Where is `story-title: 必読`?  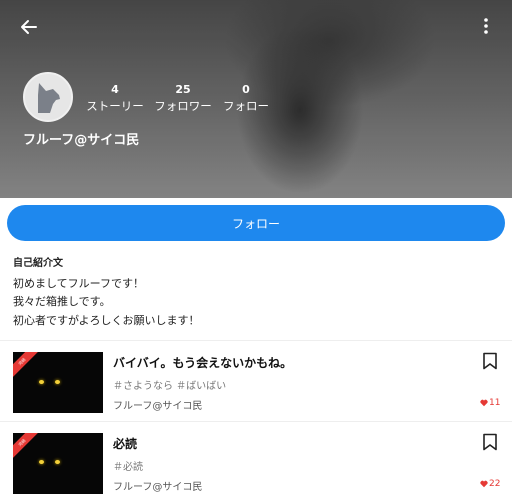
story-title: 必読 is located at coordinates (125, 444).